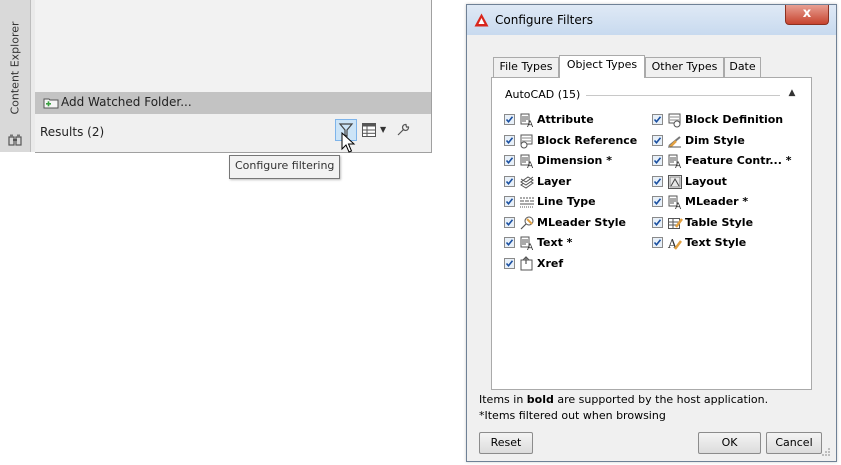 The width and height of the screenshot is (841, 465). Describe the element at coordinates (661, 399) in the screenshot. I see `footnote-suffix: are supported by the host application.` at that location.